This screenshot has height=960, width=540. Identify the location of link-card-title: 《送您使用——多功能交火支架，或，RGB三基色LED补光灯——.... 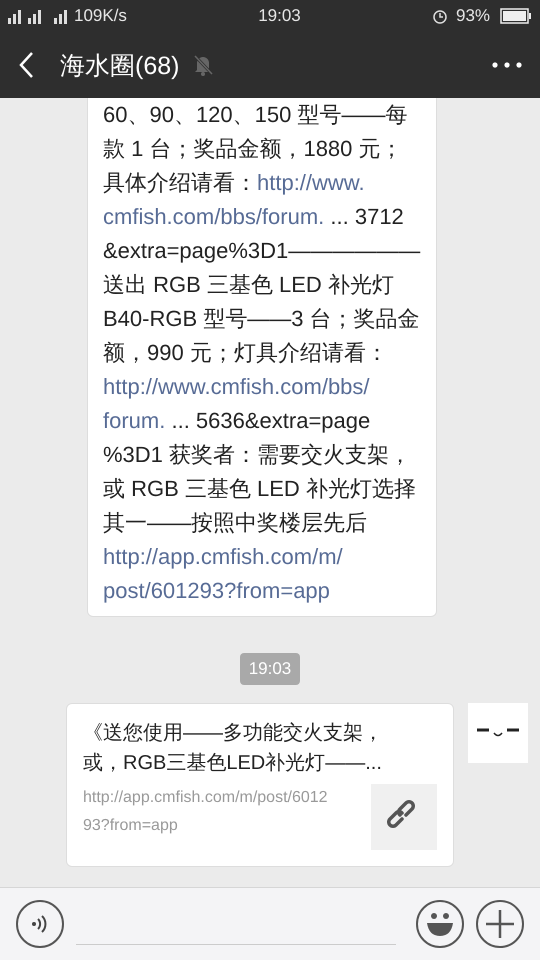
(233, 748).